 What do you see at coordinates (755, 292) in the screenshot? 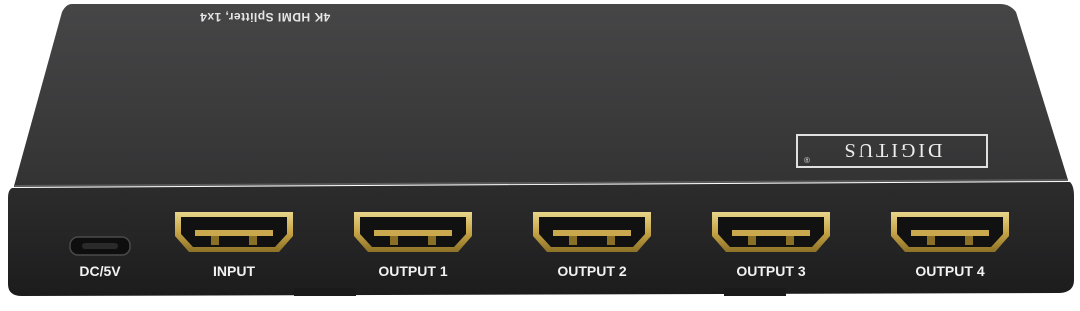
I see `device-foot-right` at bounding box center [755, 292].